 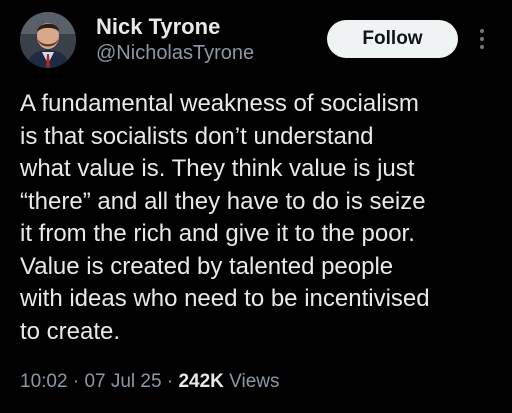 What do you see at coordinates (197, 136) in the screenshot?
I see `tweet-text-line: is that socialists don’t understand` at bounding box center [197, 136].